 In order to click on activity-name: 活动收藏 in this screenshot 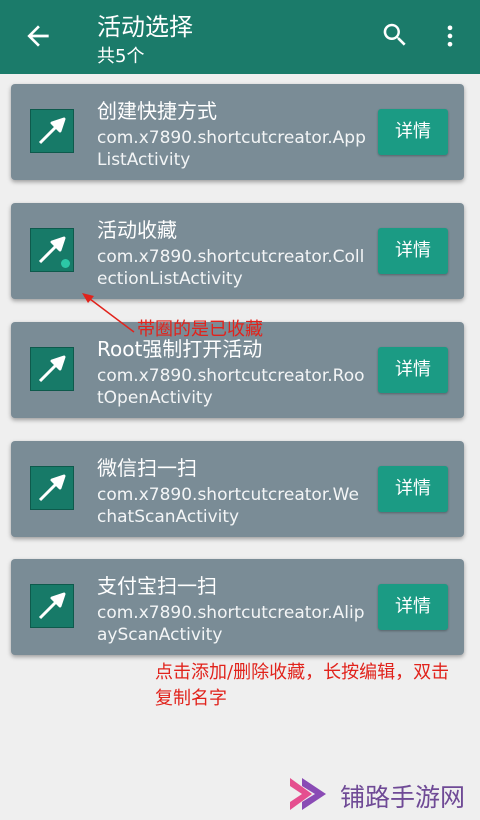, I will do `click(137, 230)`.